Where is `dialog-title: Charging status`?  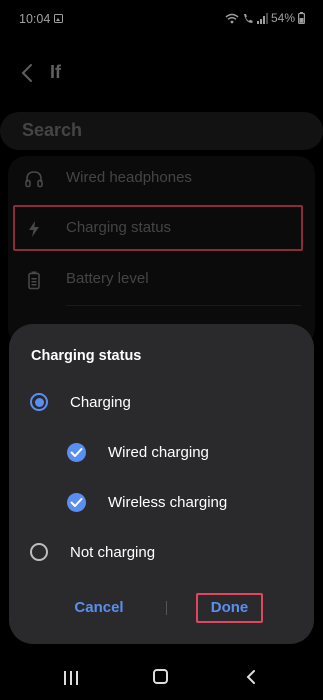
dialog-title: Charging status is located at coordinates (86, 356).